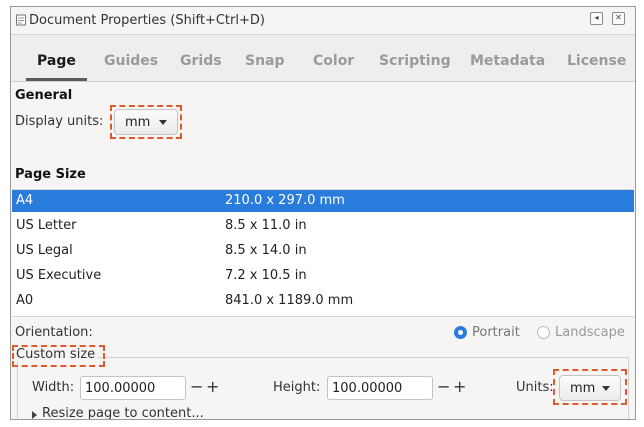  What do you see at coordinates (266, 250) in the screenshot?
I see `page-size-dimensions: 8.5 x 14.0 in` at bounding box center [266, 250].